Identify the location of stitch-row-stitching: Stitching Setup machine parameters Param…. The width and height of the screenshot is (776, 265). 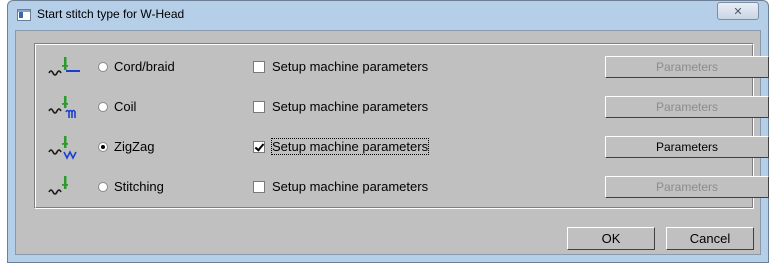
(402, 187).